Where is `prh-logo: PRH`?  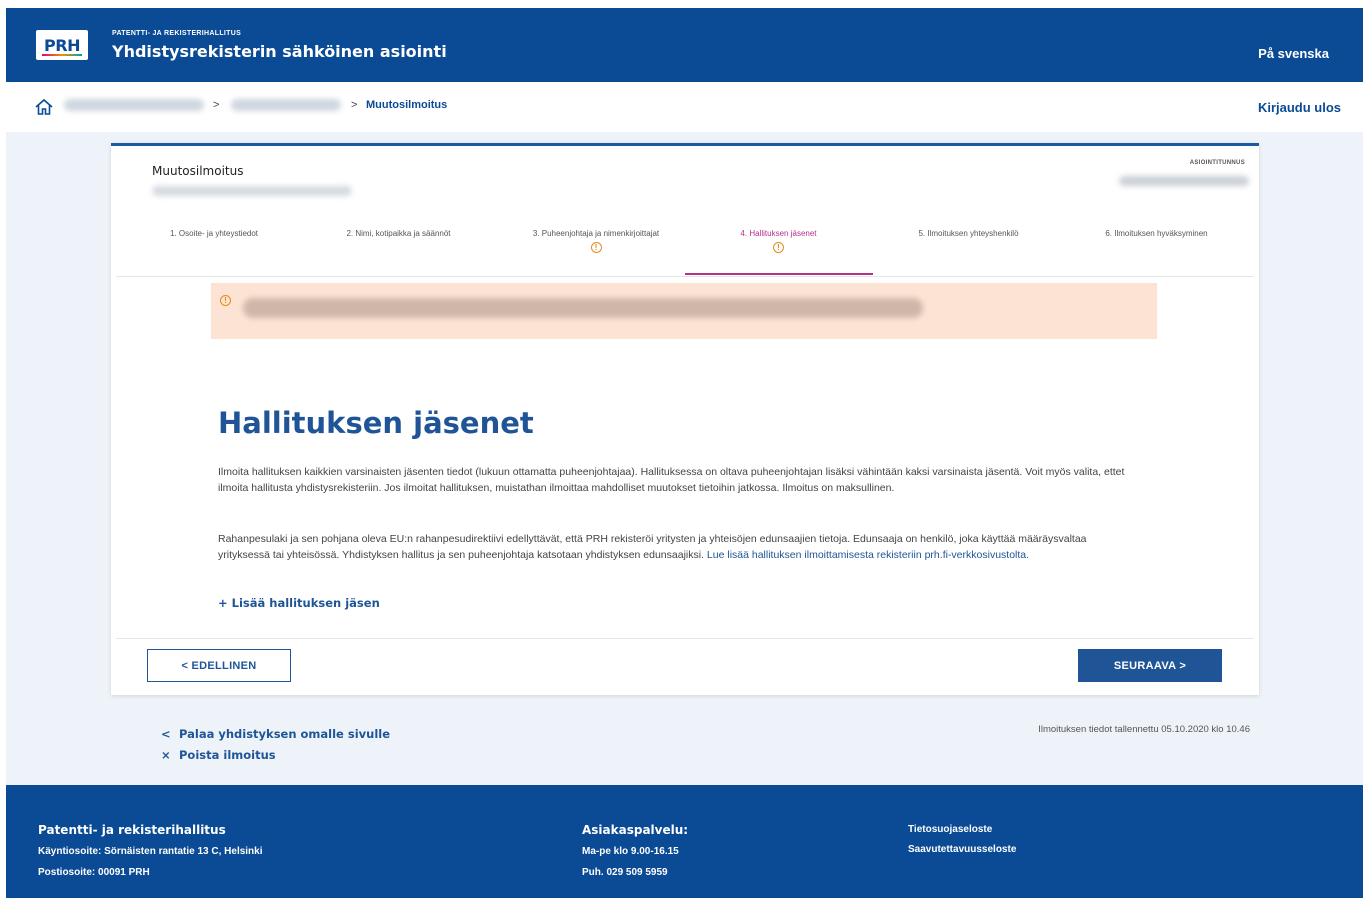
prh-logo: PRH is located at coordinates (62, 45).